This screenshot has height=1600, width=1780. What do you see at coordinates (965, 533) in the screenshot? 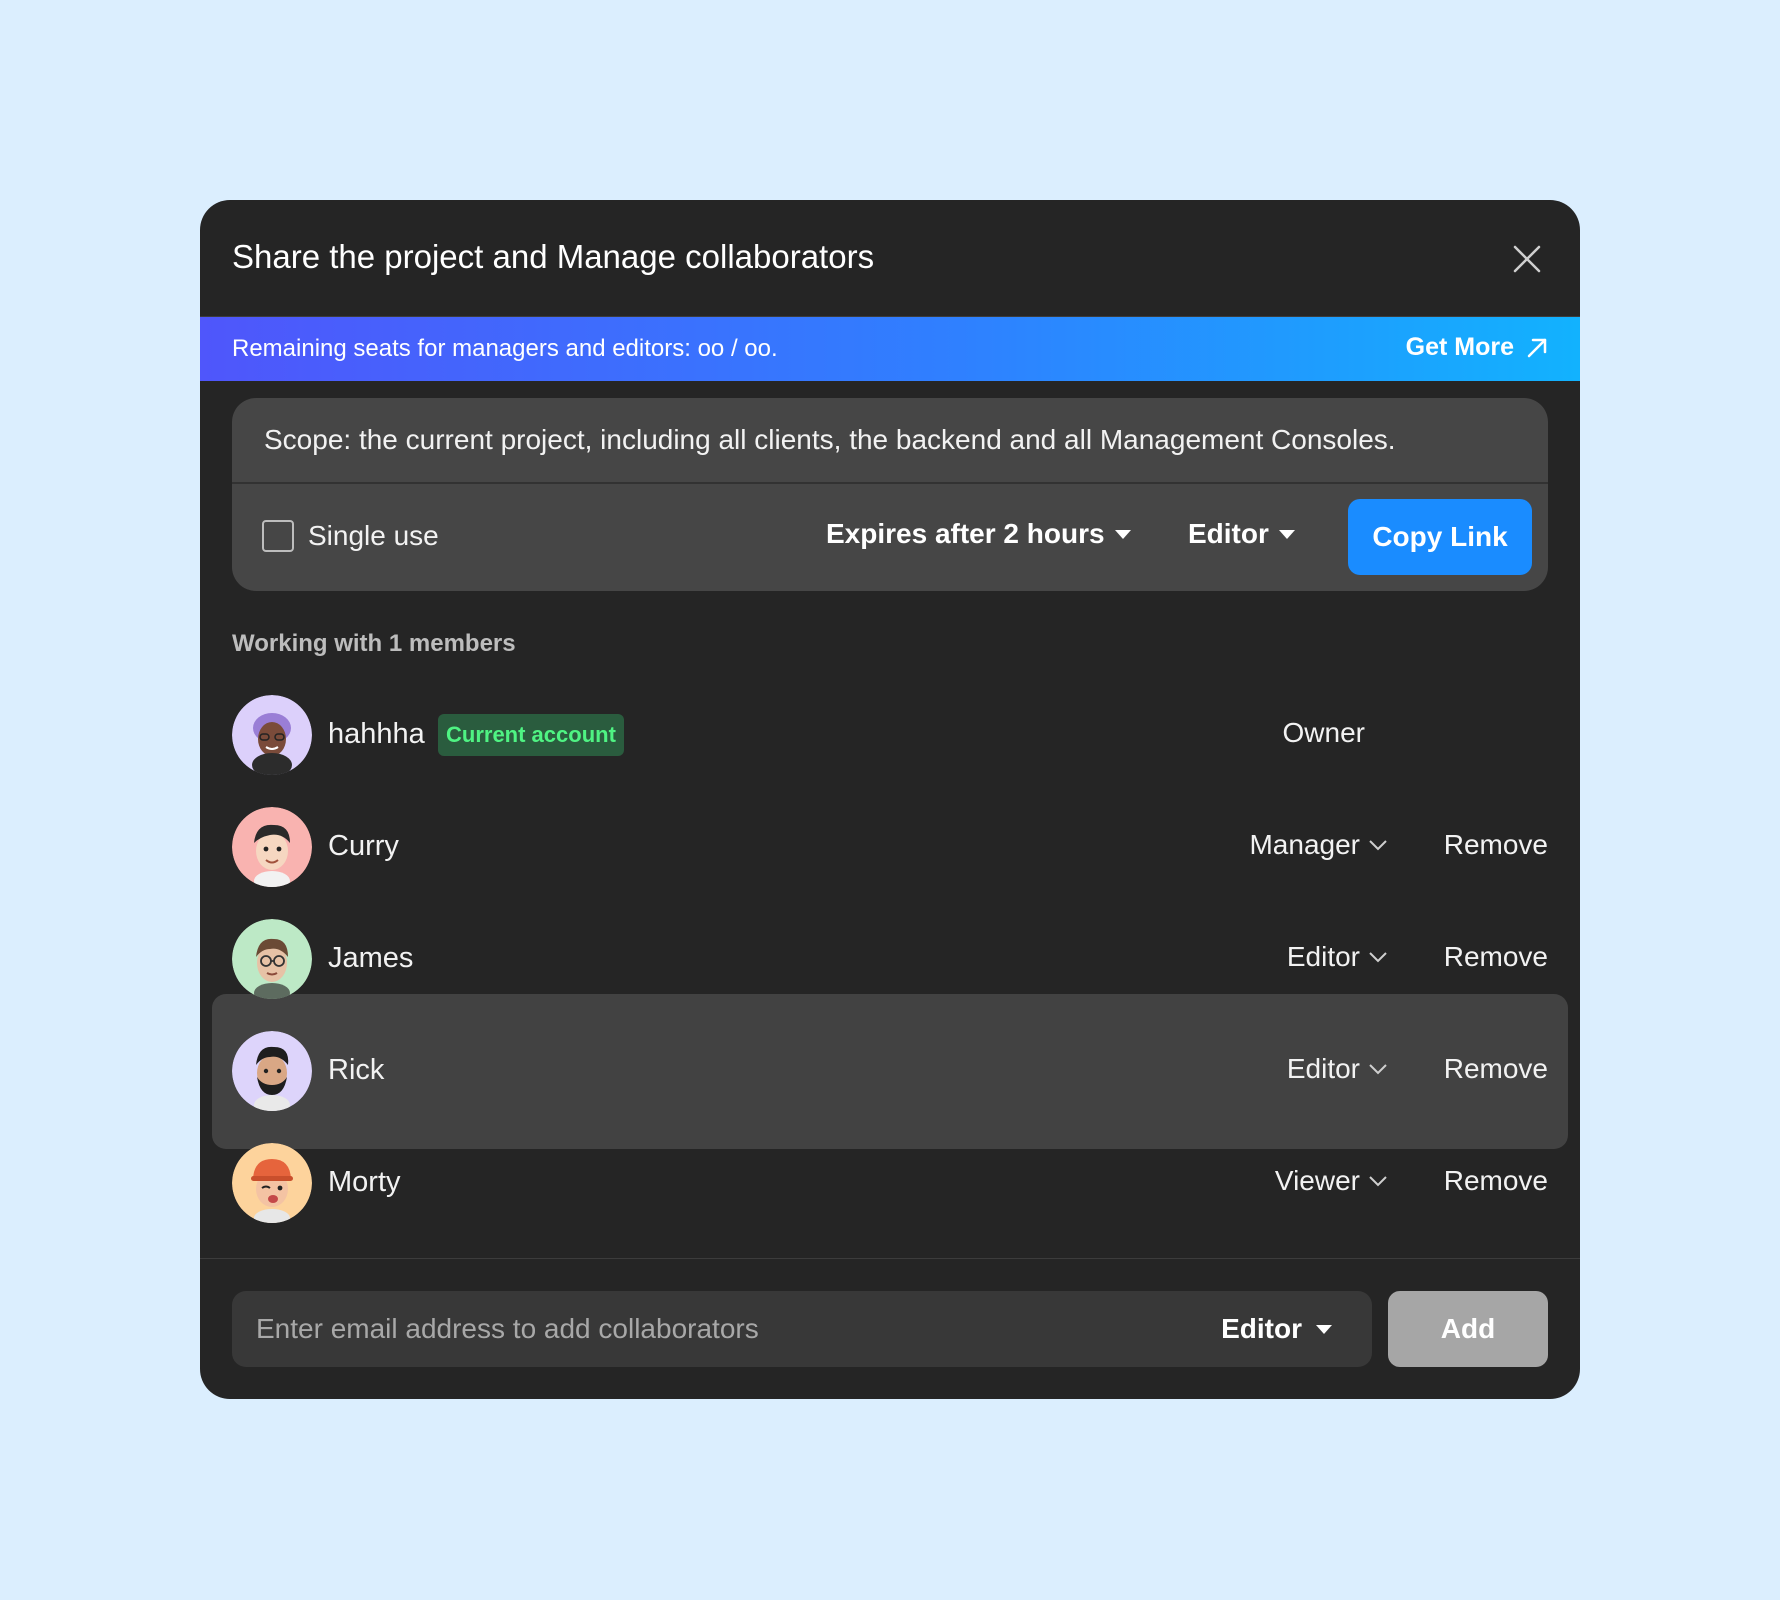
I see `expiry-label: Expires after 2 hours` at bounding box center [965, 533].